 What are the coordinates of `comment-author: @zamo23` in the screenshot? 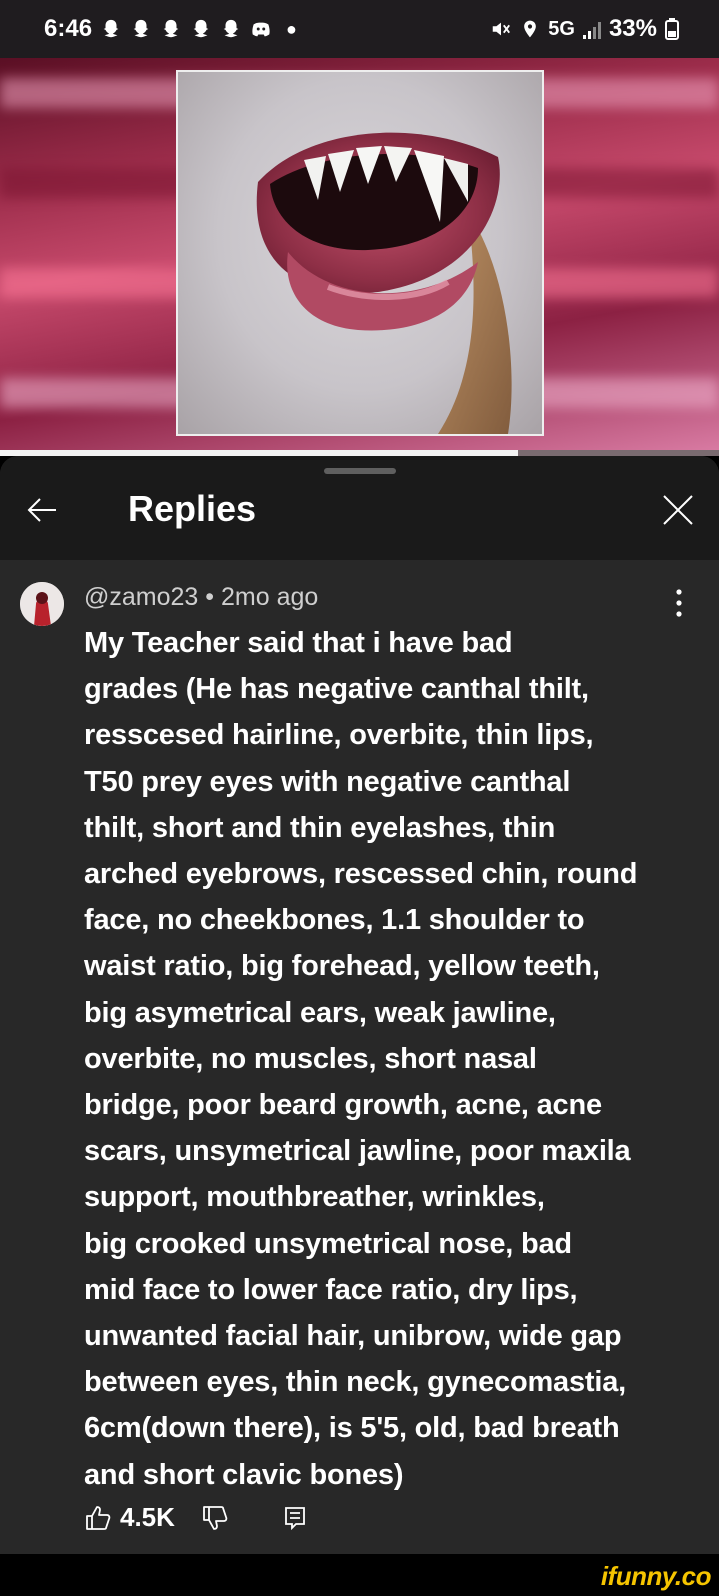 It's located at (141, 597).